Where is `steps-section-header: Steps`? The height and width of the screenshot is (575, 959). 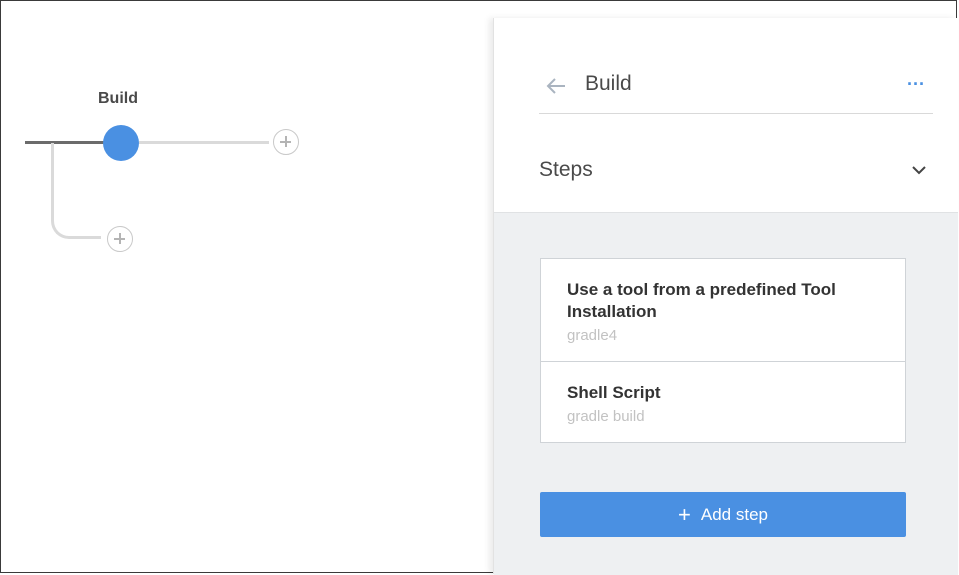 steps-section-header: Steps is located at coordinates (736, 168).